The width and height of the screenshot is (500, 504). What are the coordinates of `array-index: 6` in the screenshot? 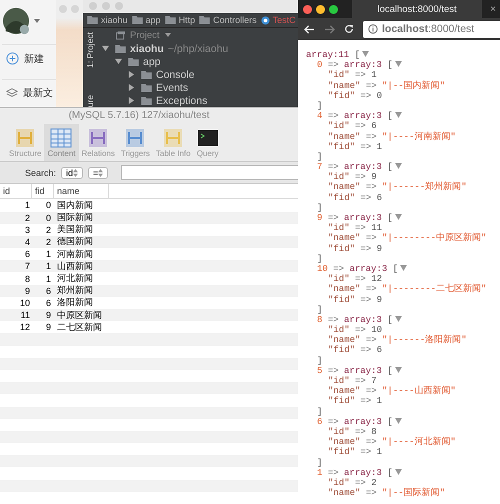 It's located at (319, 421).